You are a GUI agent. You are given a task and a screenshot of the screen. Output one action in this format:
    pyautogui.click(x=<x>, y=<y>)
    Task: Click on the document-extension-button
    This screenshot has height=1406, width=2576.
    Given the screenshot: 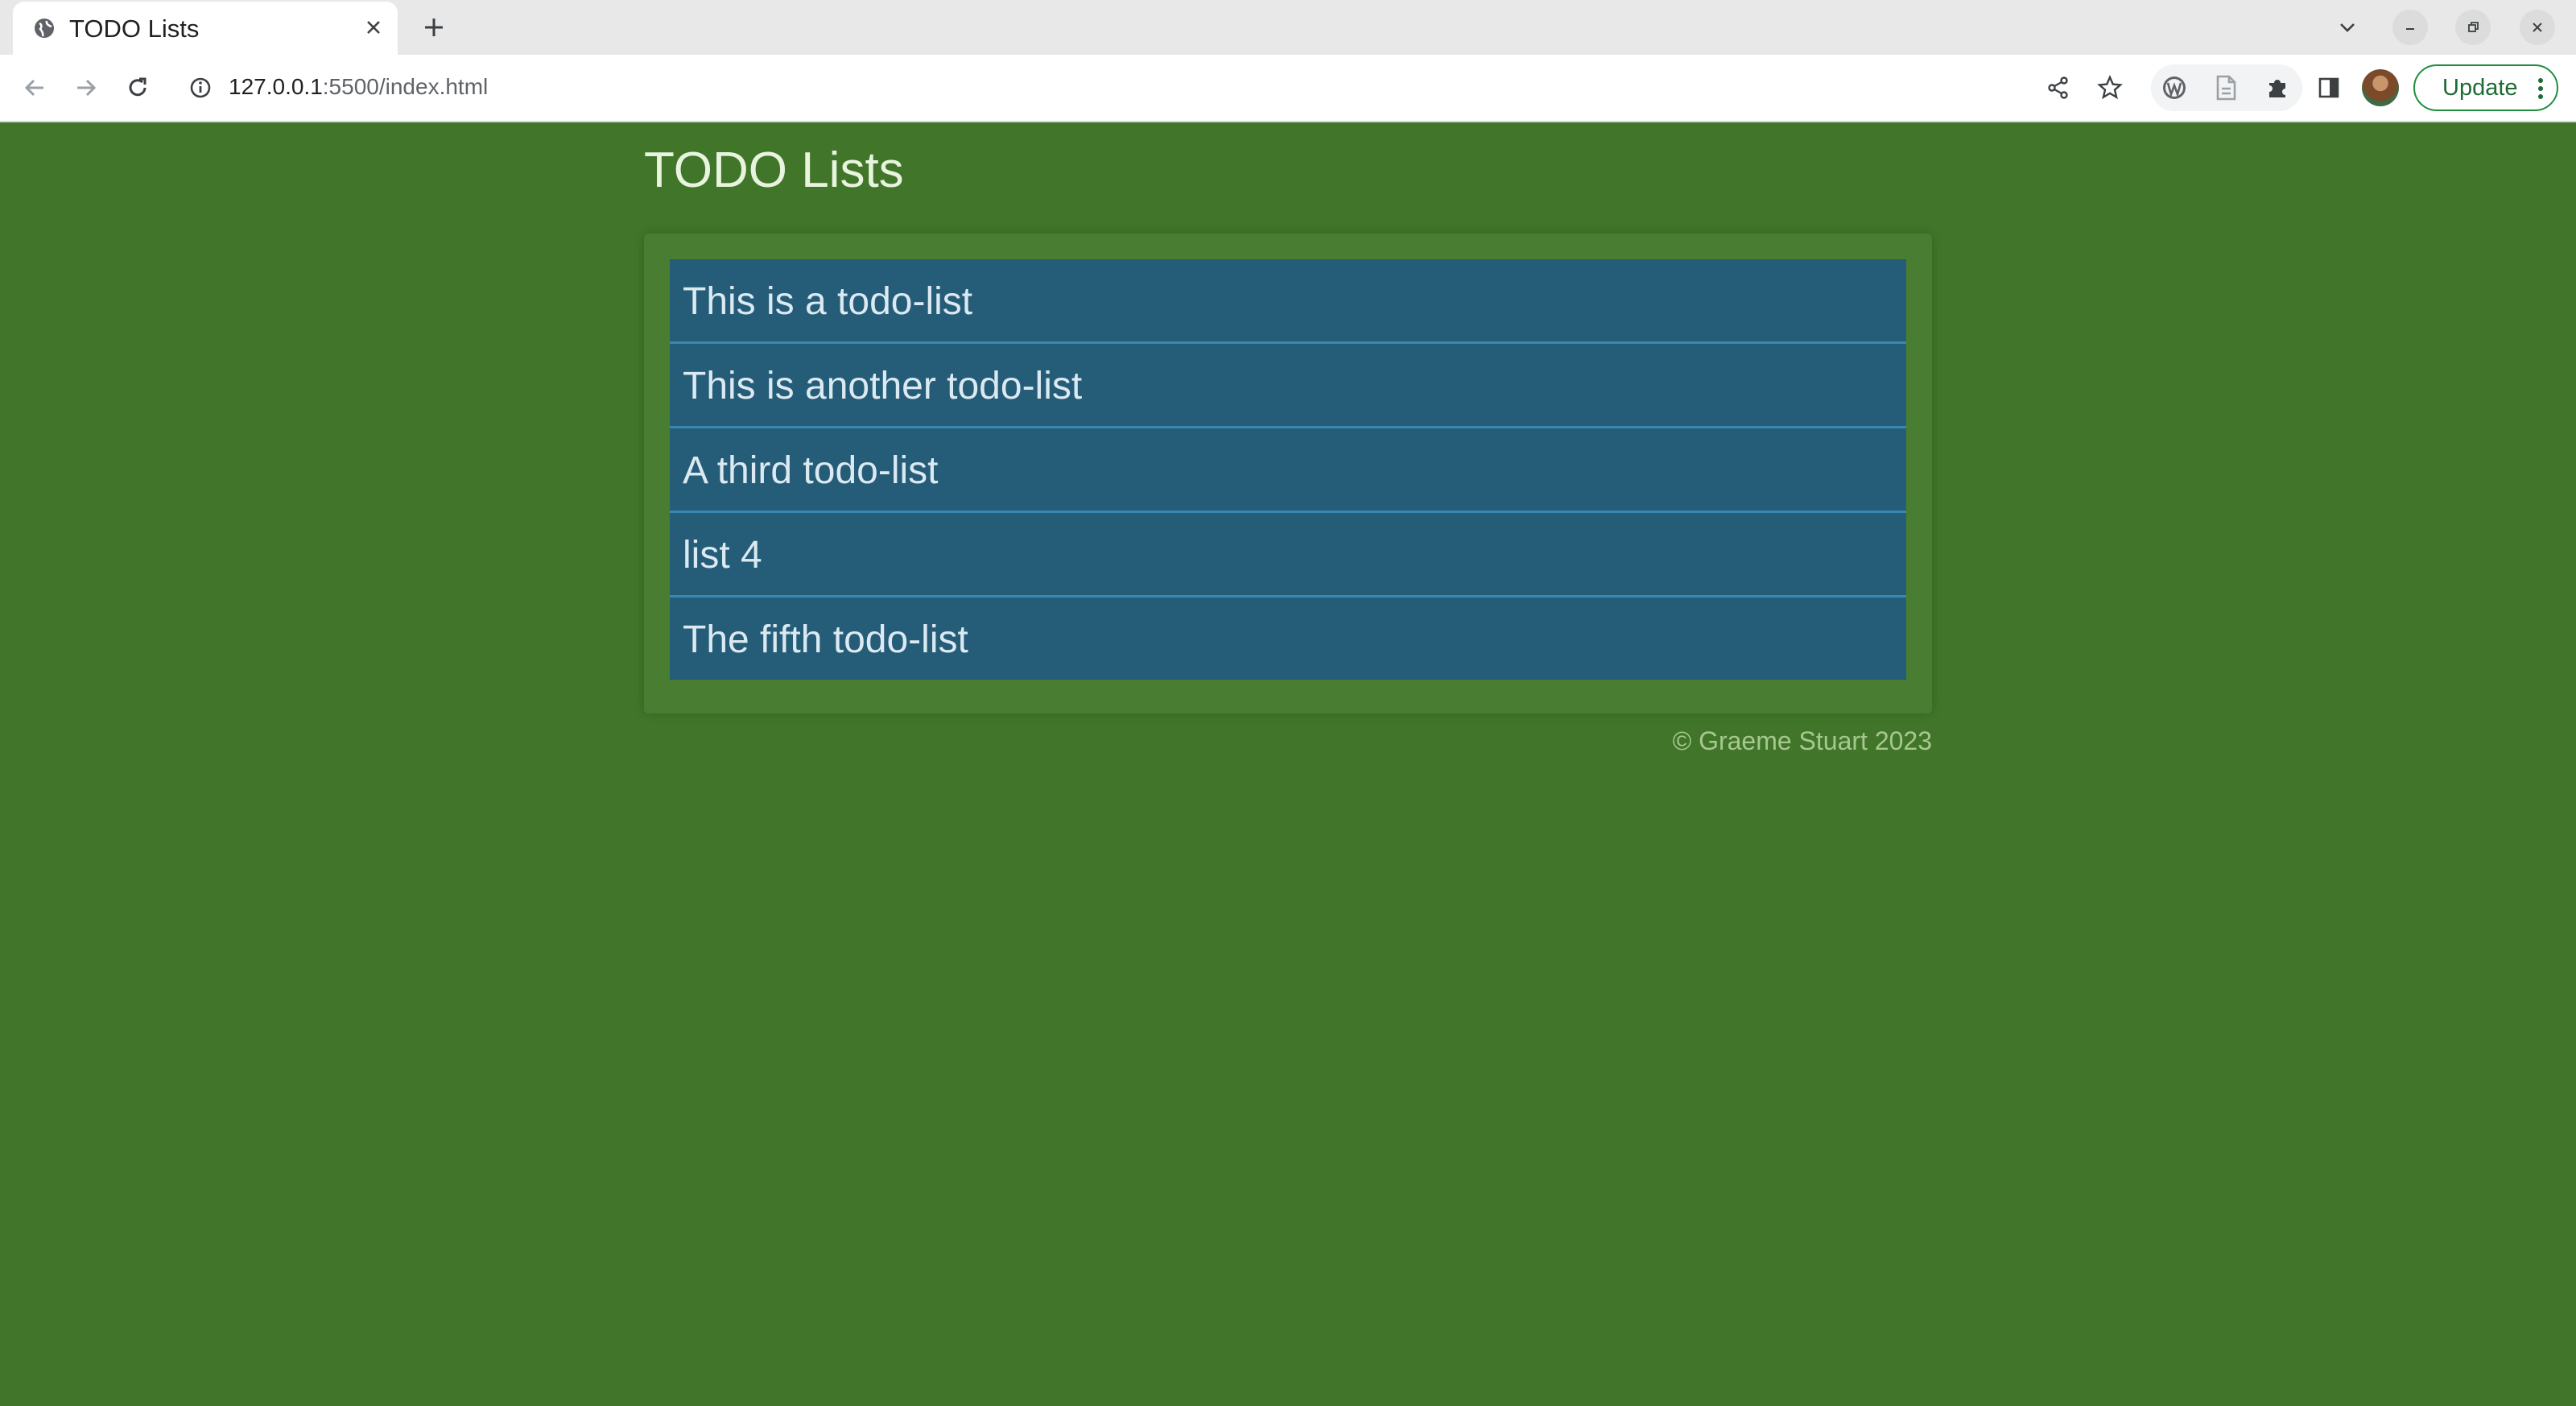 What is the action you would take?
    pyautogui.click(x=2226, y=88)
    